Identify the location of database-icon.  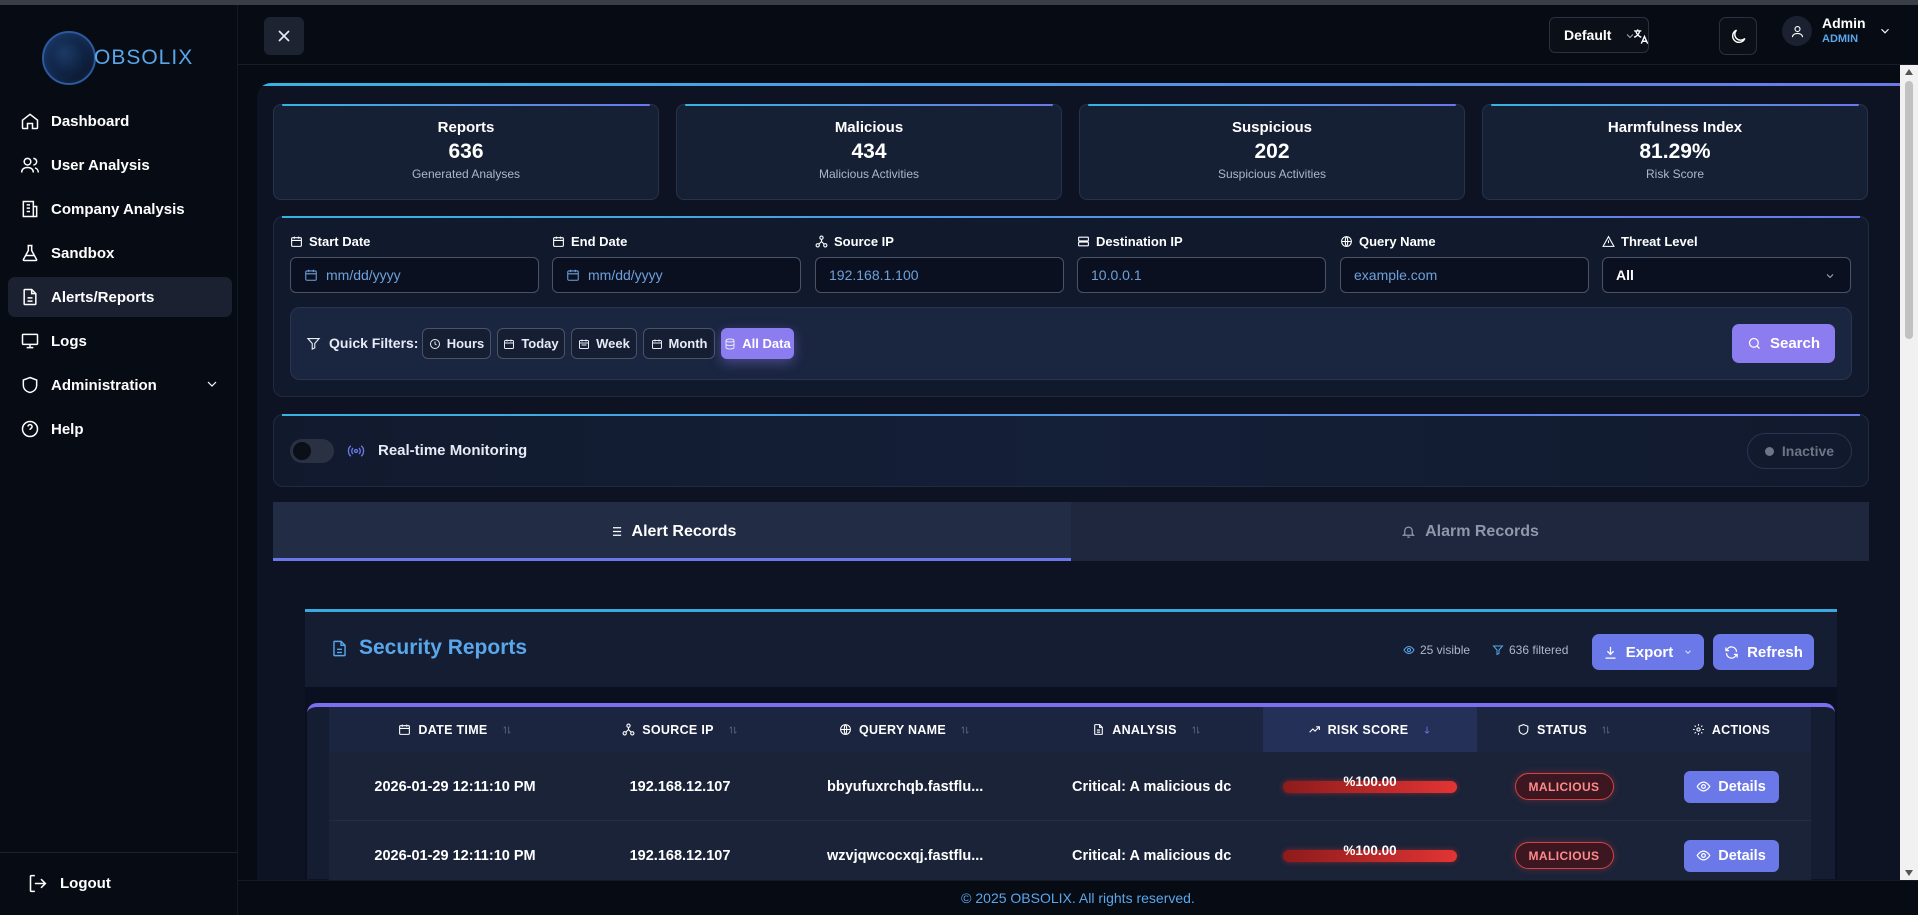
(730, 344).